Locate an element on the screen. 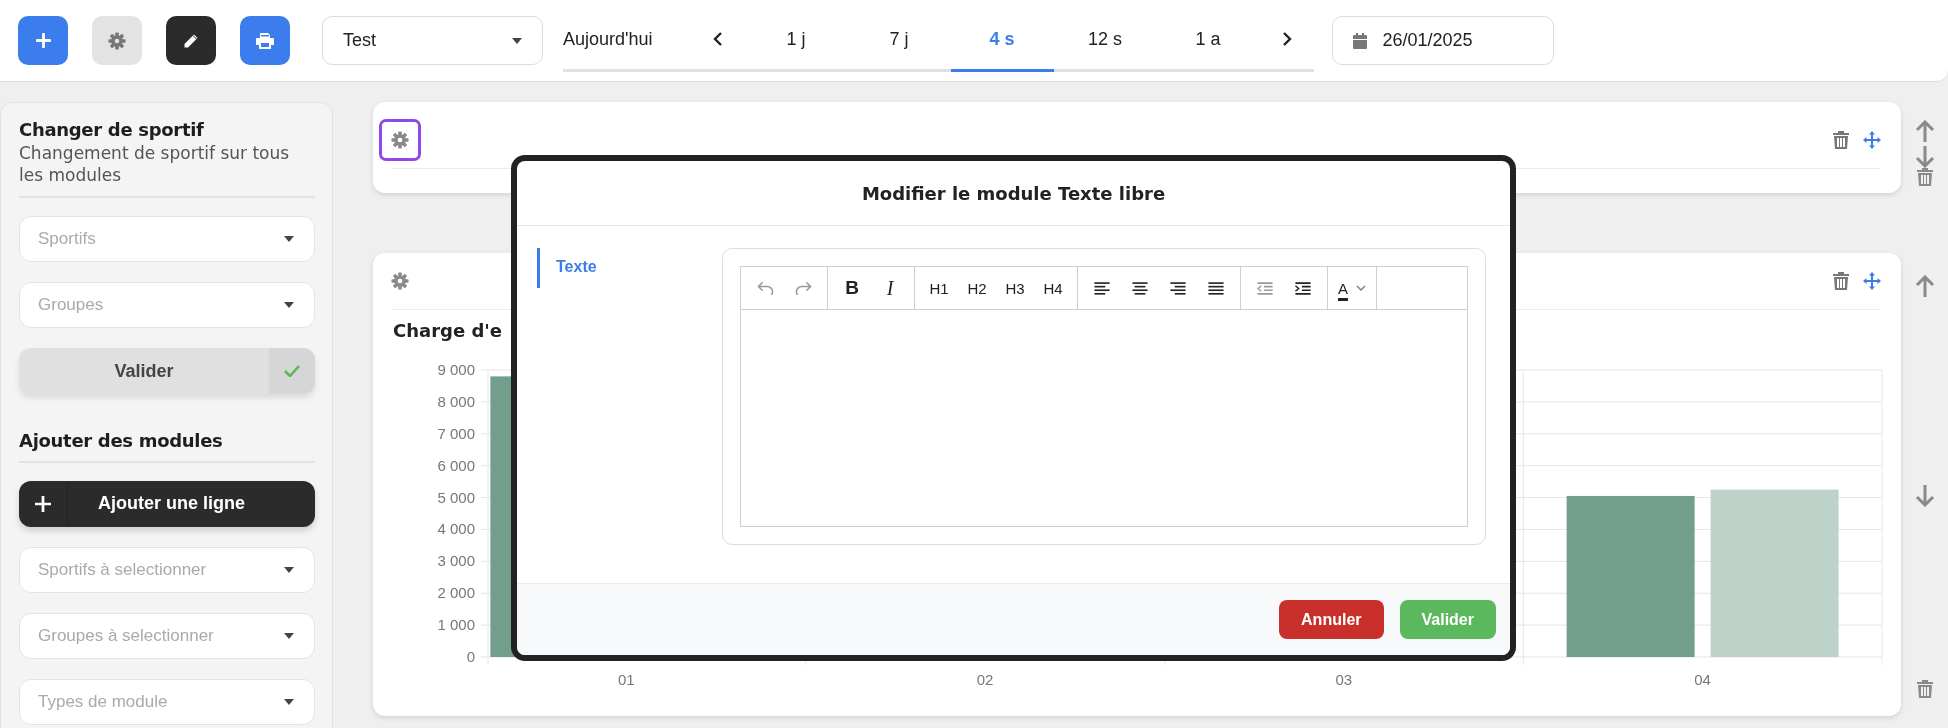  add-button is located at coordinates (43, 40).